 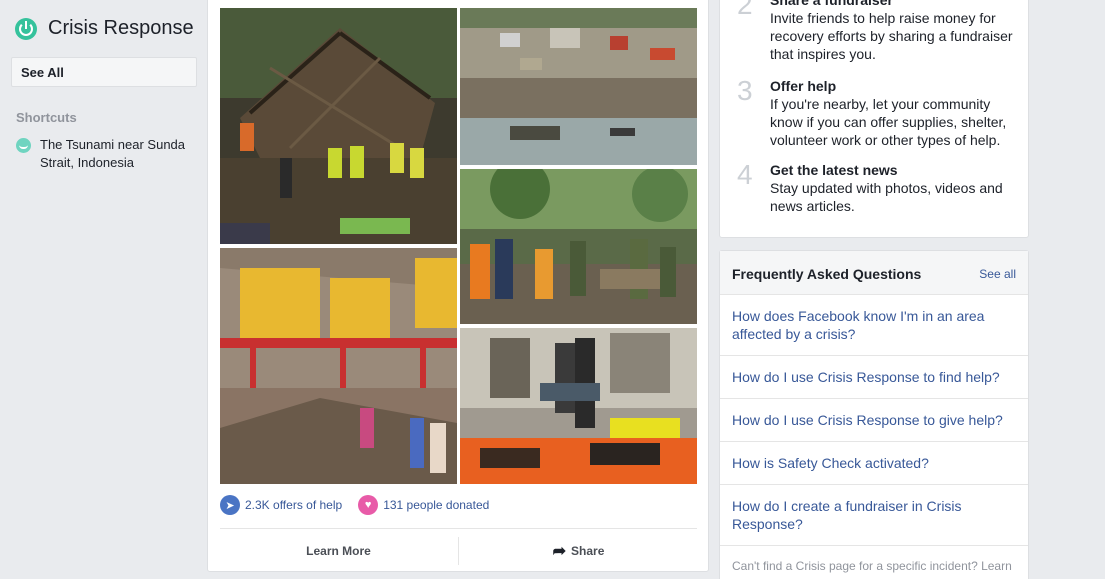 What do you see at coordinates (578, 246) in the screenshot?
I see `photo-rescue-team` at bounding box center [578, 246].